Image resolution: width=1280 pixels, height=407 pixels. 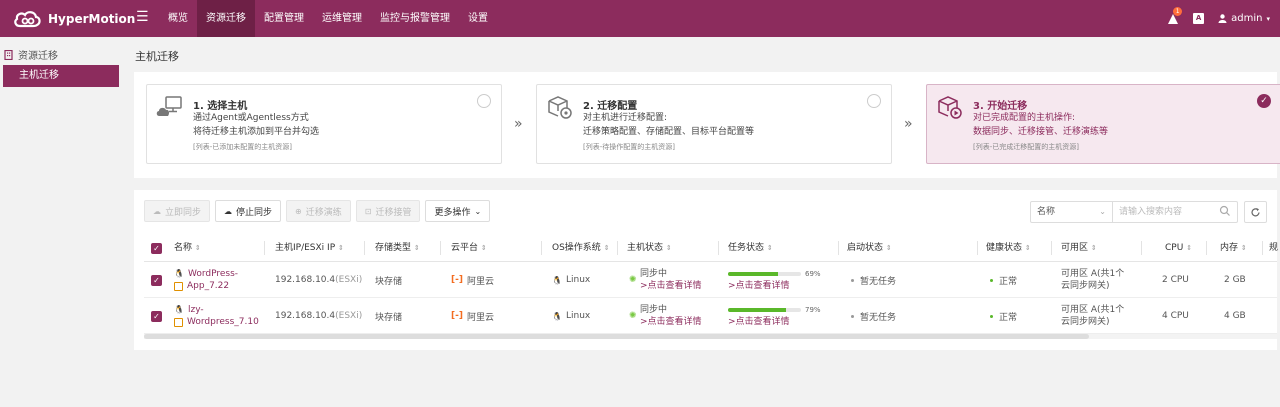 What do you see at coordinates (629, 147) in the screenshot?
I see `step-note: [列表-待操作配置的主机资源]` at bounding box center [629, 147].